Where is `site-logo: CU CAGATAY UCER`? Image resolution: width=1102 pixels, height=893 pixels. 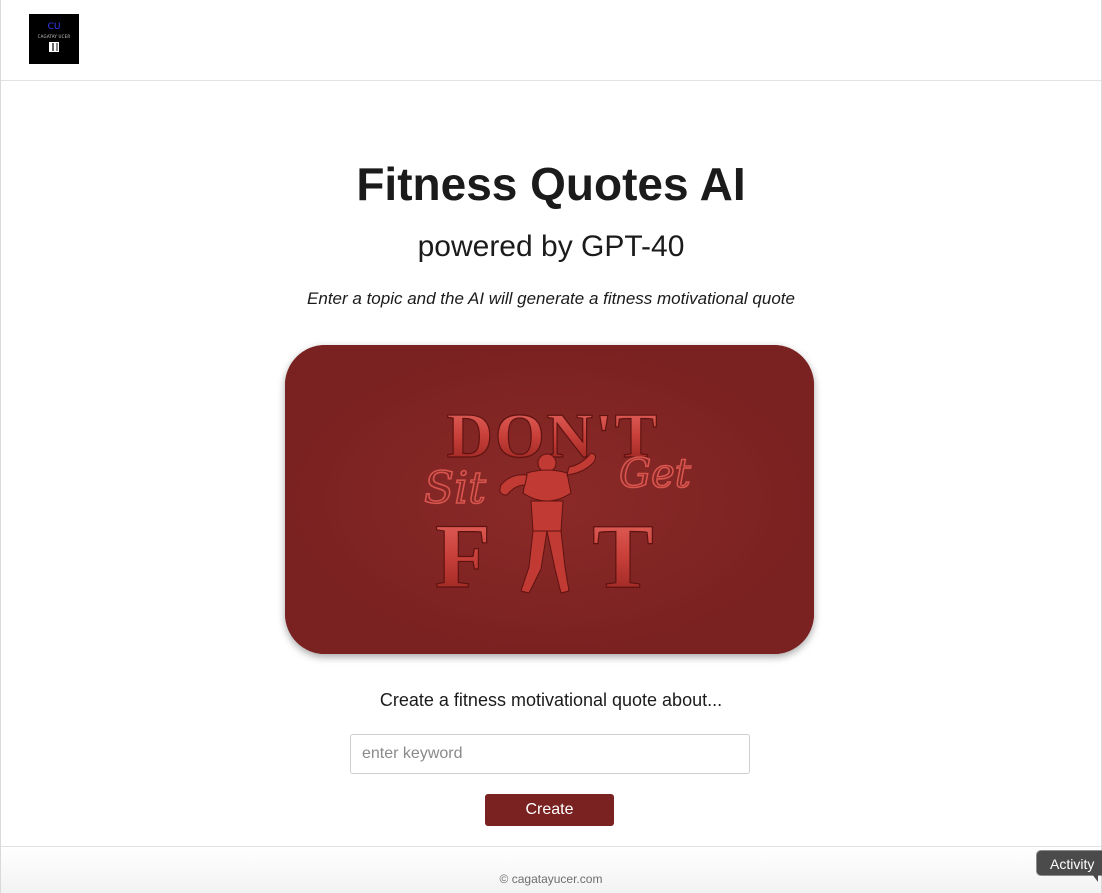
site-logo: CU CAGATAY UCER is located at coordinates (54, 39).